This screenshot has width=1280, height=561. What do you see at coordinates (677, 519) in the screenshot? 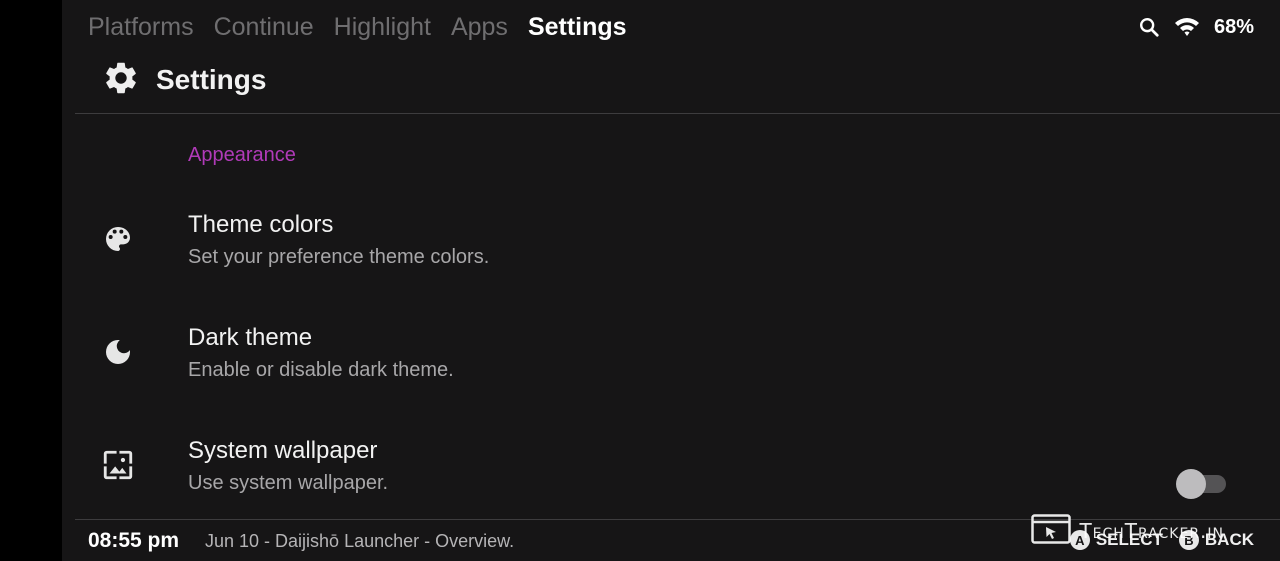
I see `footer-divider` at bounding box center [677, 519].